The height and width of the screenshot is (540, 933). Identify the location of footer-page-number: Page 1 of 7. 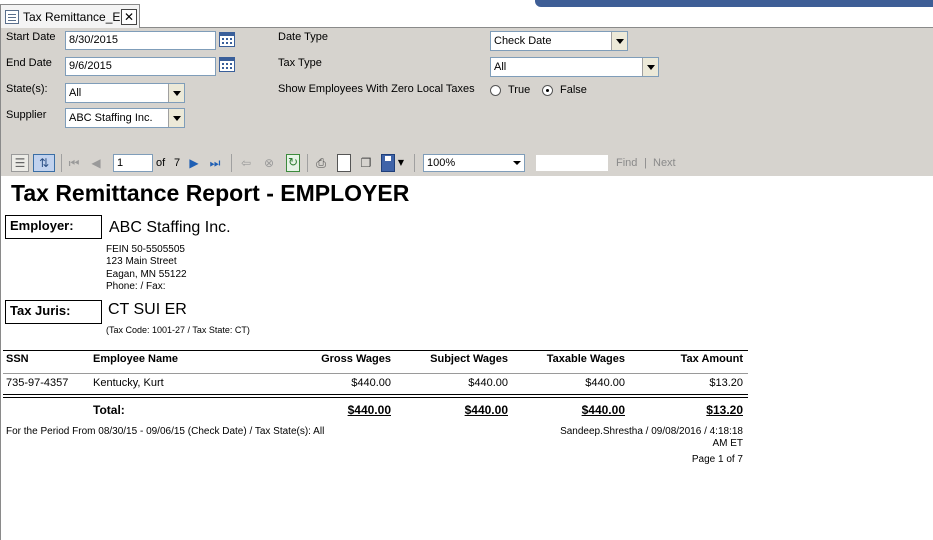
(717, 459).